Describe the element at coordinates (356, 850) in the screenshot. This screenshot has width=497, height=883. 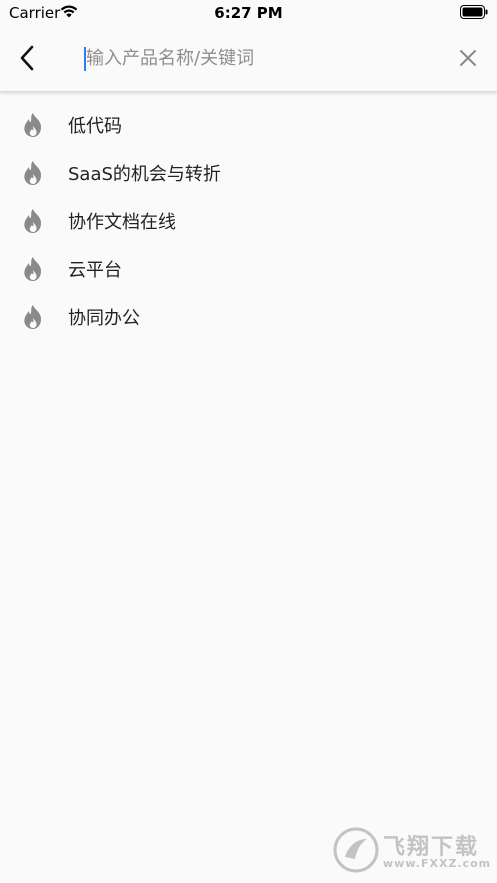
I see `watermark-emblem-icon` at that location.